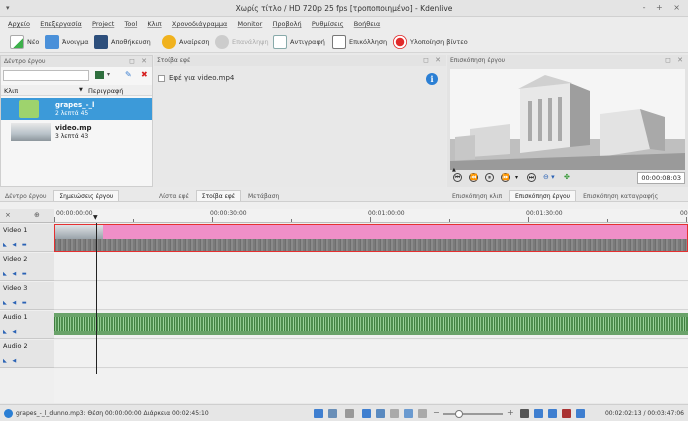 The width and height of the screenshot is (688, 421). I want to click on playhead-line, so click(96, 298).